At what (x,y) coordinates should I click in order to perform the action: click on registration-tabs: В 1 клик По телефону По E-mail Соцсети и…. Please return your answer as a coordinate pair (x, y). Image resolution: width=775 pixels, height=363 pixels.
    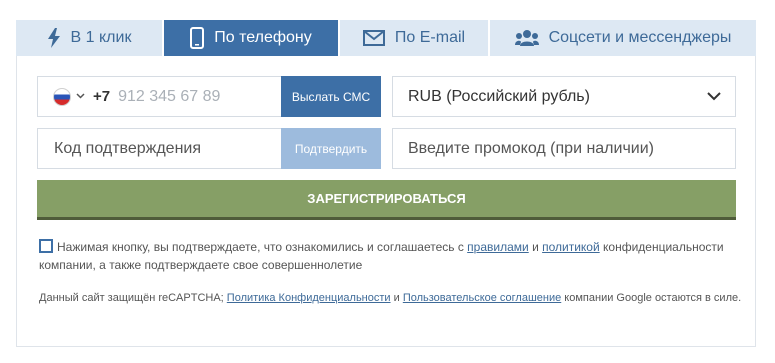
    Looking at the image, I should click on (386, 38).